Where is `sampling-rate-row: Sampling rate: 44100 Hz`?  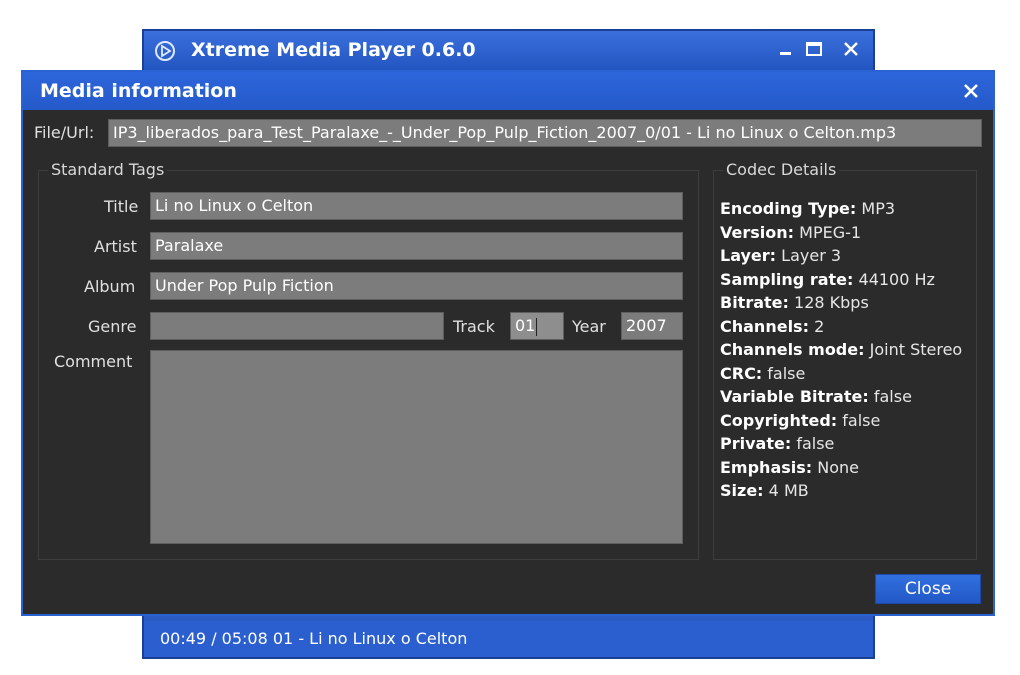
sampling-rate-row: Sampling rate: 44100 Hz is located at coordinates (827, 279).